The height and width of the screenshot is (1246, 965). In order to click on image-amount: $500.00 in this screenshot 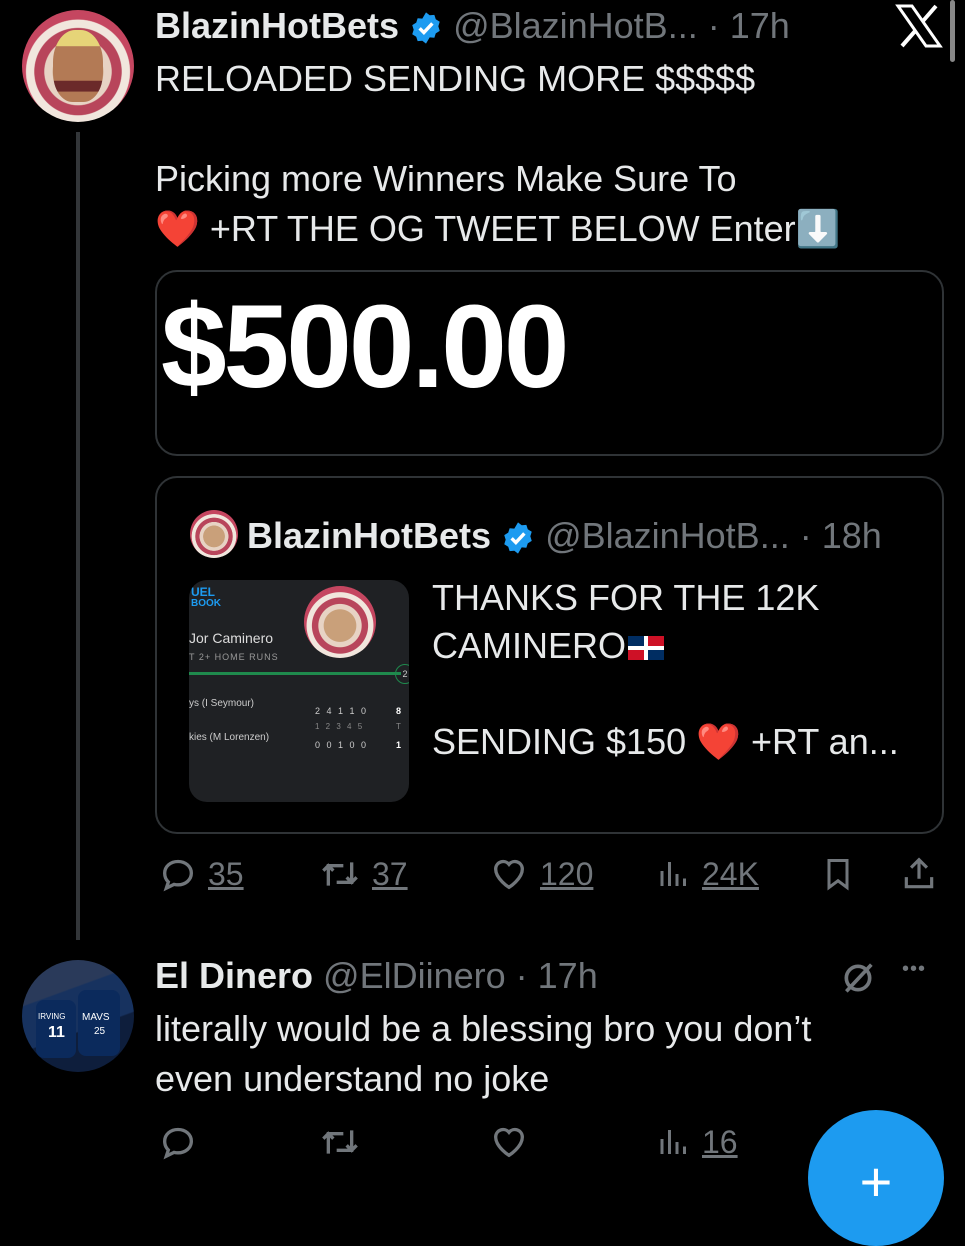, I will do `click(365, 347)`.